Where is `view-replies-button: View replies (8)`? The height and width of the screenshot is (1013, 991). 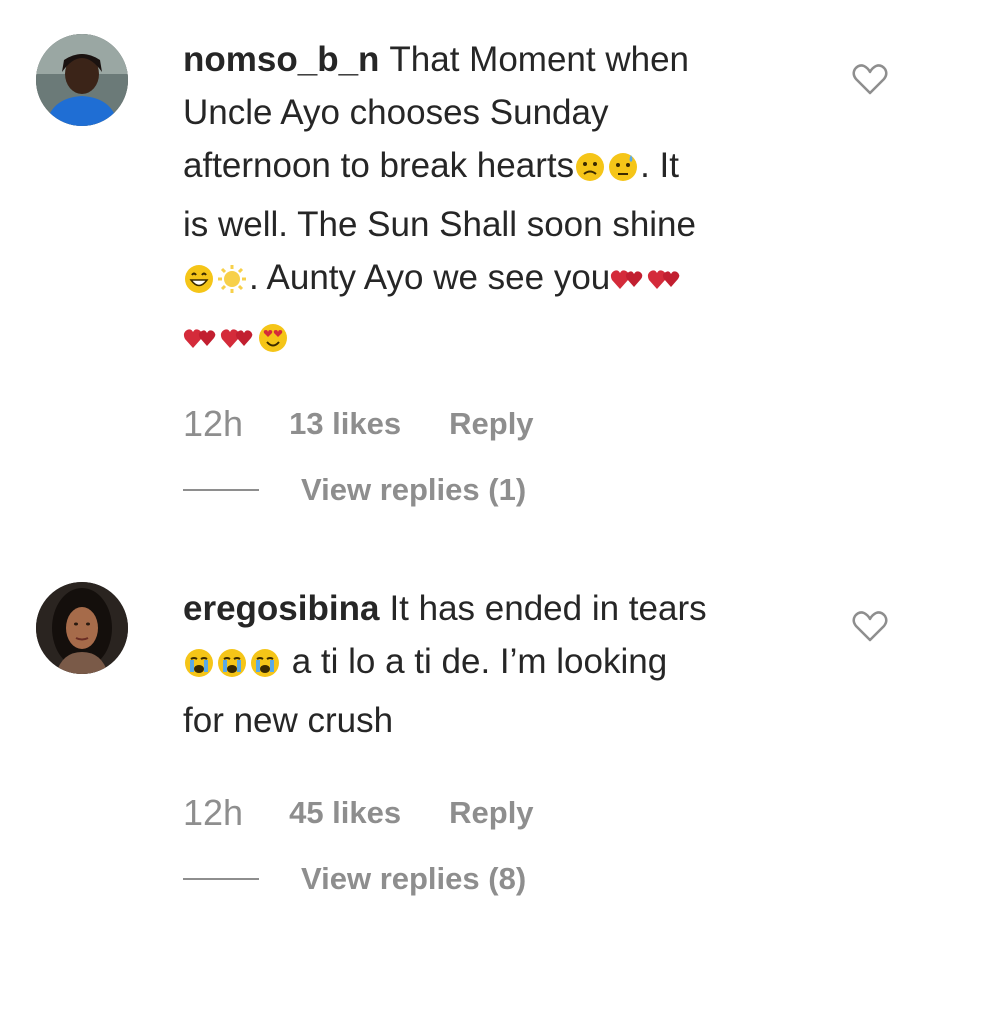 view-replies-button: View replies (8) is located at coordinates (354, 879).